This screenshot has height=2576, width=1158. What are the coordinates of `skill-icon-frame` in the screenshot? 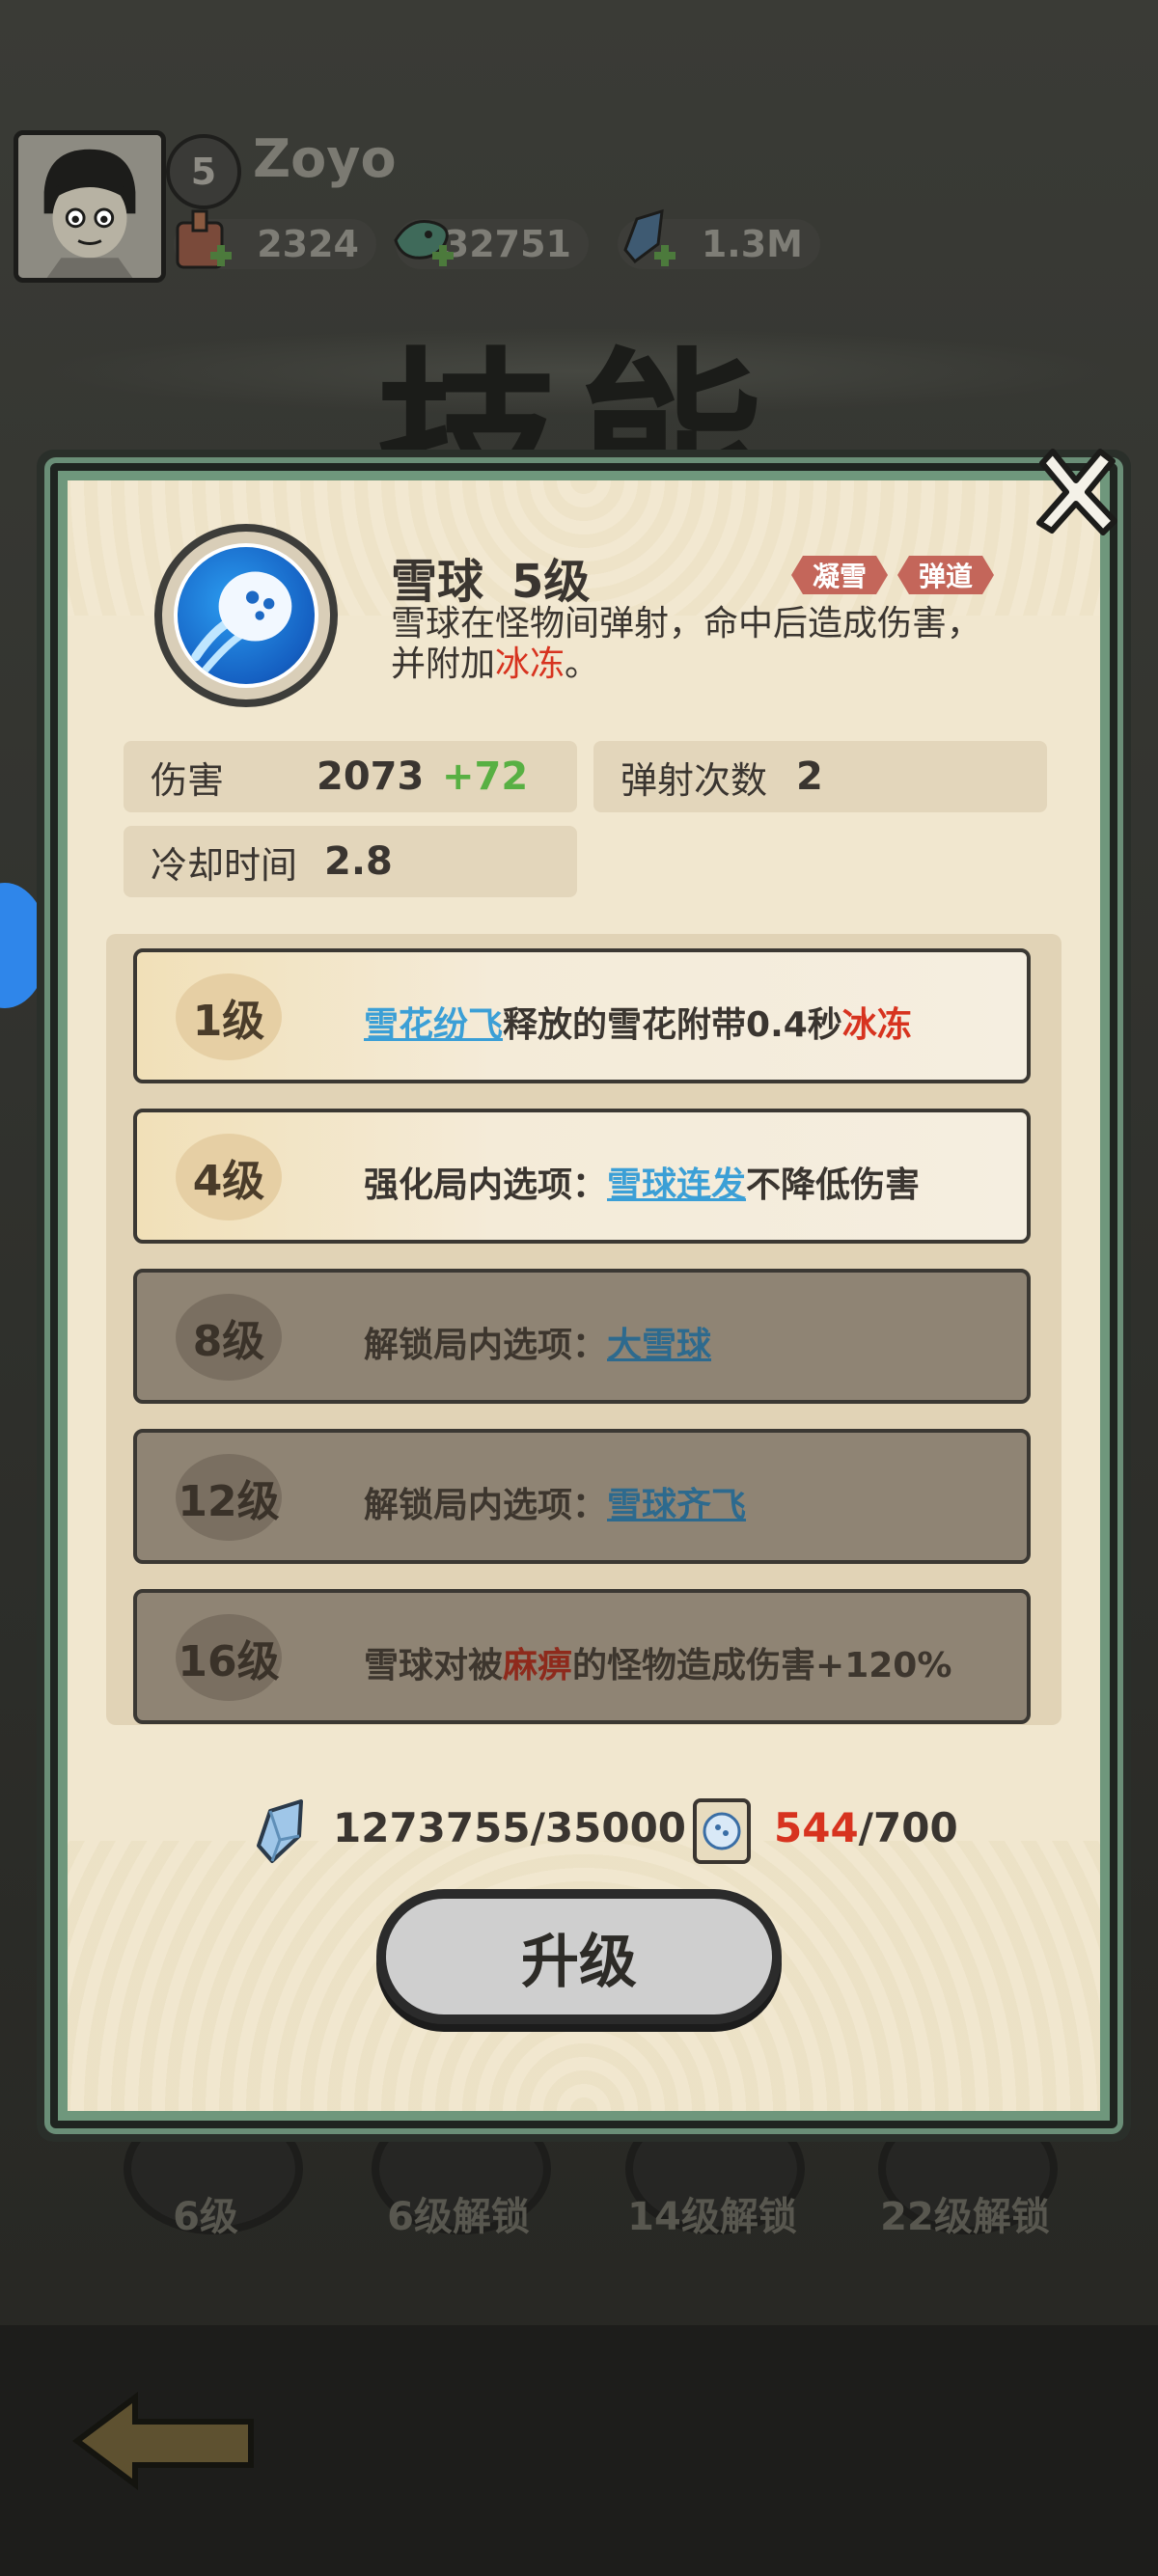 It's located at (246, 616).